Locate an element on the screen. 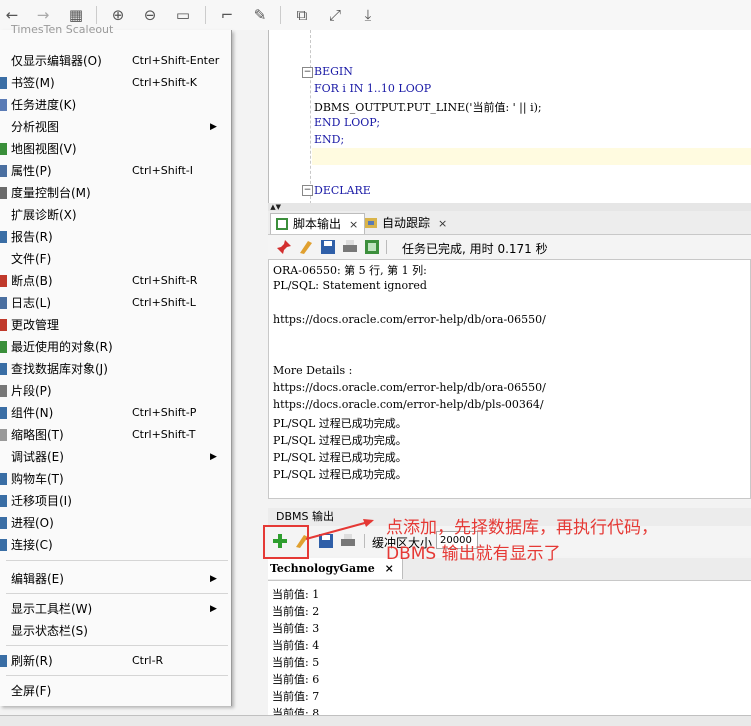 The image size is (751, 726). print-icon is located at coordinates (350, 247).